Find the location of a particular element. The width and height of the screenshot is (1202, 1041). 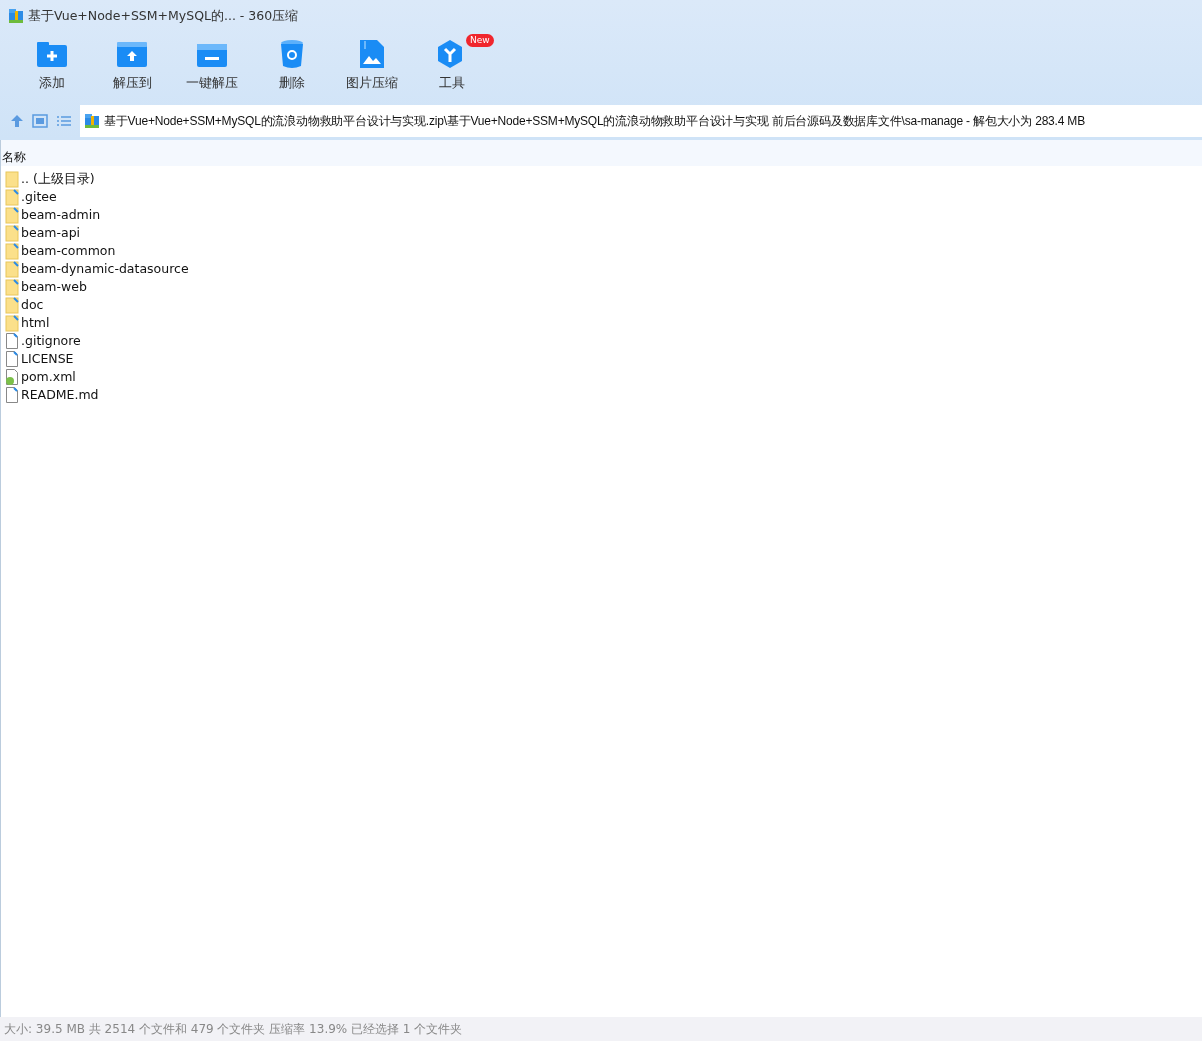

list-view-icon is located at coordinates (64, 121).